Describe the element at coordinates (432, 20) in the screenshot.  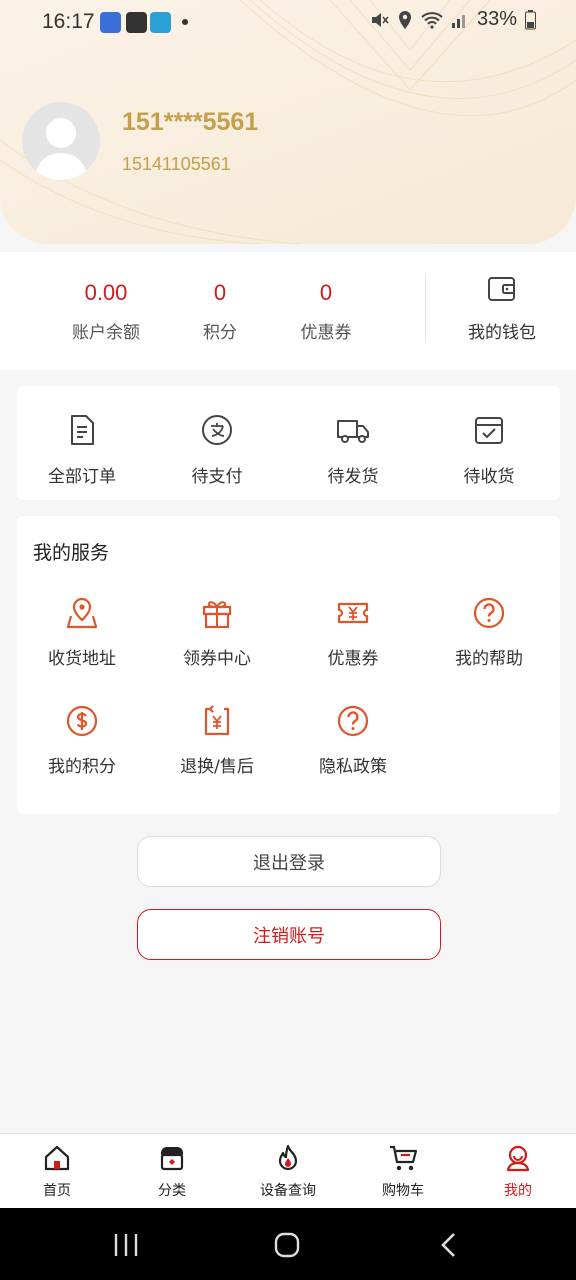
I see `wifi-icon` at that location.